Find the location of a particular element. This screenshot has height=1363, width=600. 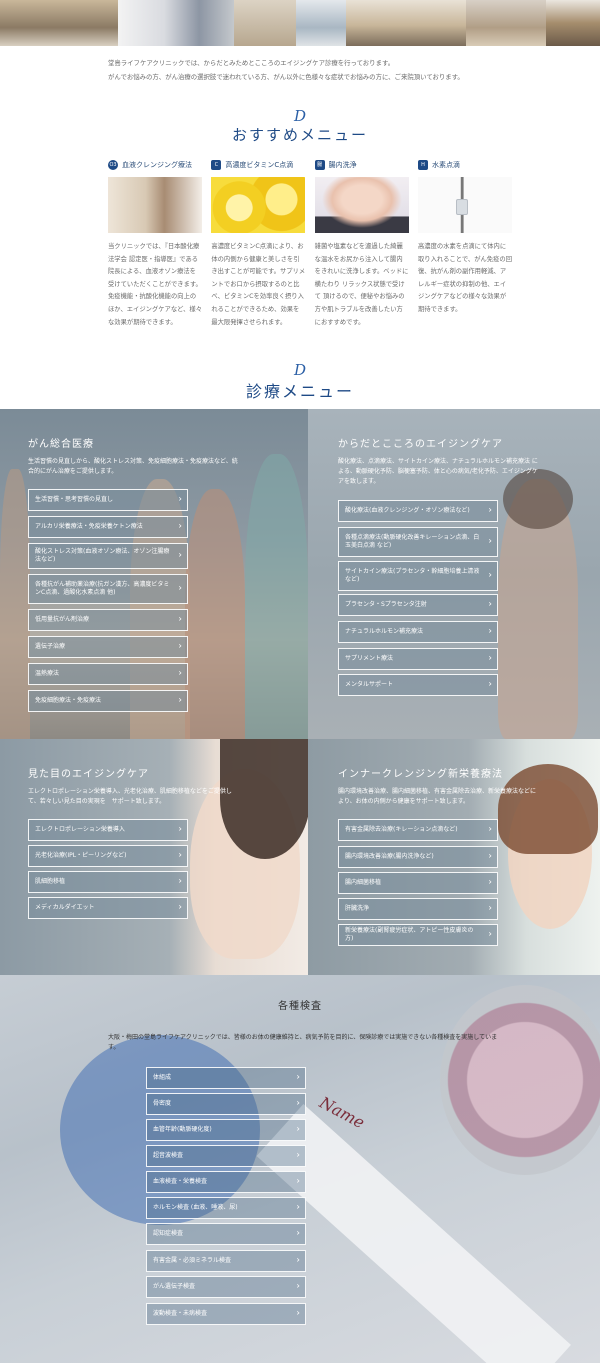

button-label: メディカルダイエット is located at coordinates (65, 907).